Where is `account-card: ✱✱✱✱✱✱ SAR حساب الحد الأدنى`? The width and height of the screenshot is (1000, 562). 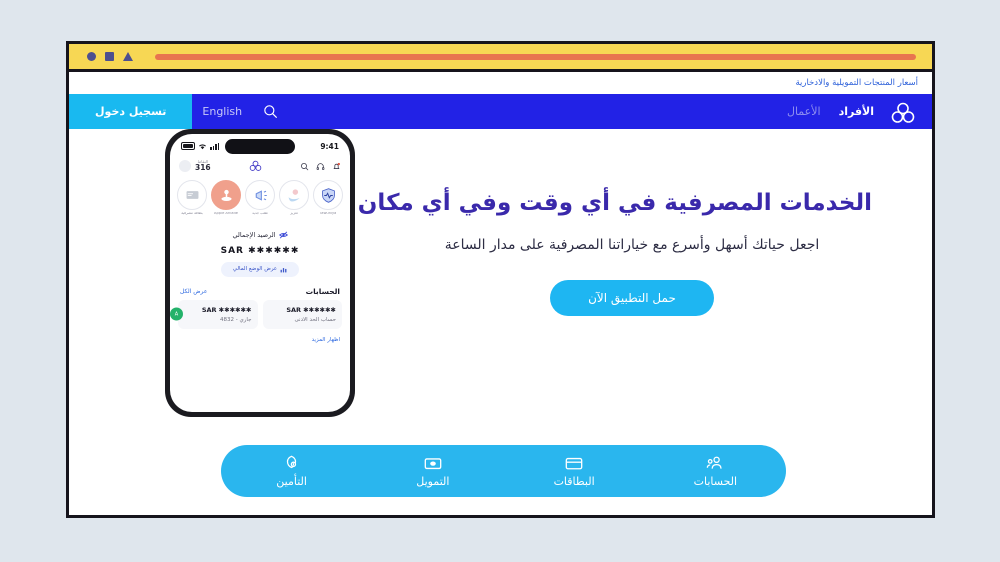
account-card: ✱✱✱✱✱✱ SAR حساب الحد الأدنى is located at coordinates (302, 314).